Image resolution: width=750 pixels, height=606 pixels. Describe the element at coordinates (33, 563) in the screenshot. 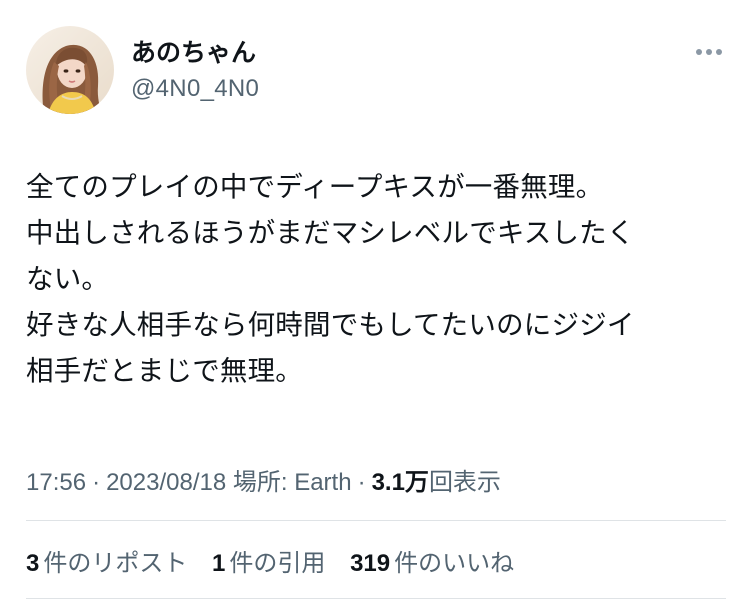

I see `reposts-count: 3` at that location.